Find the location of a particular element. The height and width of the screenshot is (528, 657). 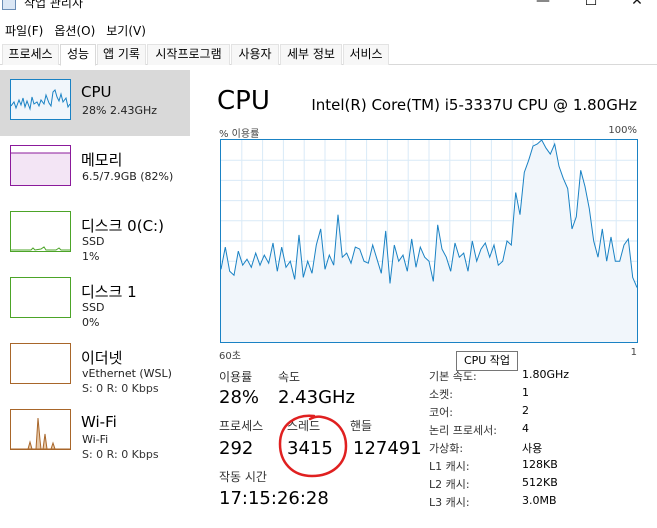

spec-value: 1.80GHz is located at coordinates (546, 374).